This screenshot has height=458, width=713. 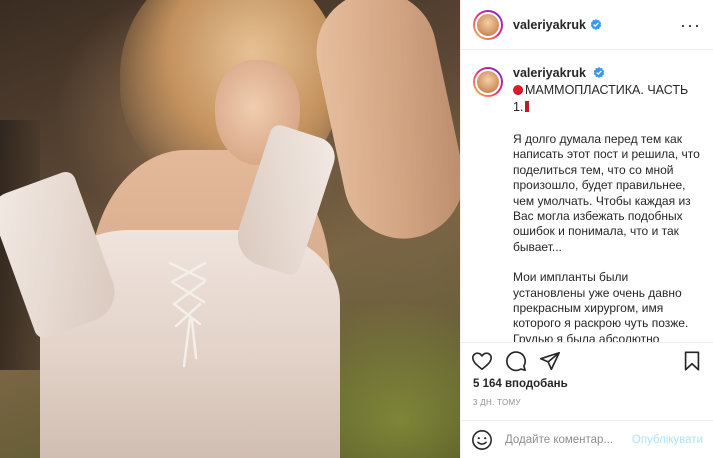 I want to click on likes-count: 5 164 вподобань, so click(x=520, y=384).